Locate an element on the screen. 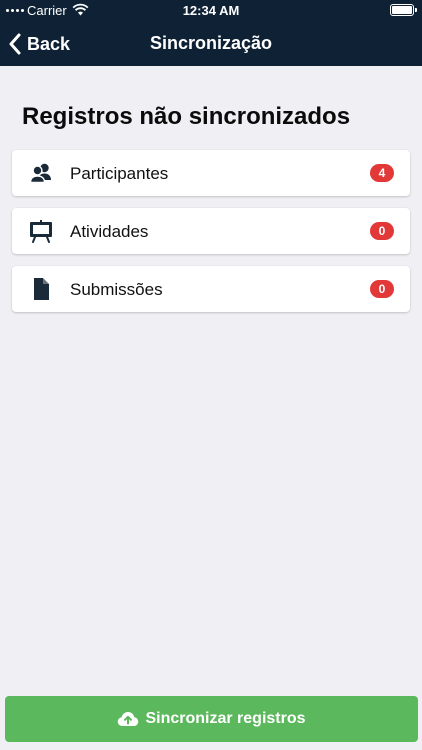 This screenshot has height=750, width=422. list-item-label: Submissões is located at coordinates (116, 289).